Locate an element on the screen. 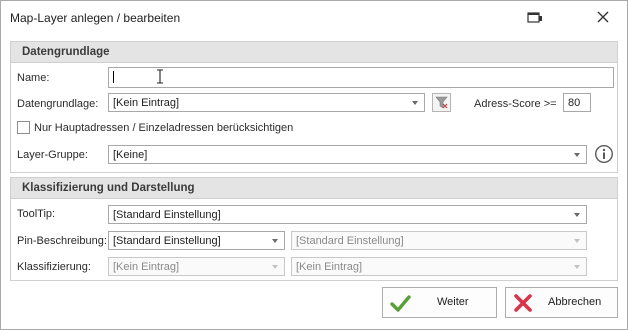 The width and height of the screenshot is (628, 330). datengrundlage-label: Datengrundlage: is located at coordinates (58, 104).